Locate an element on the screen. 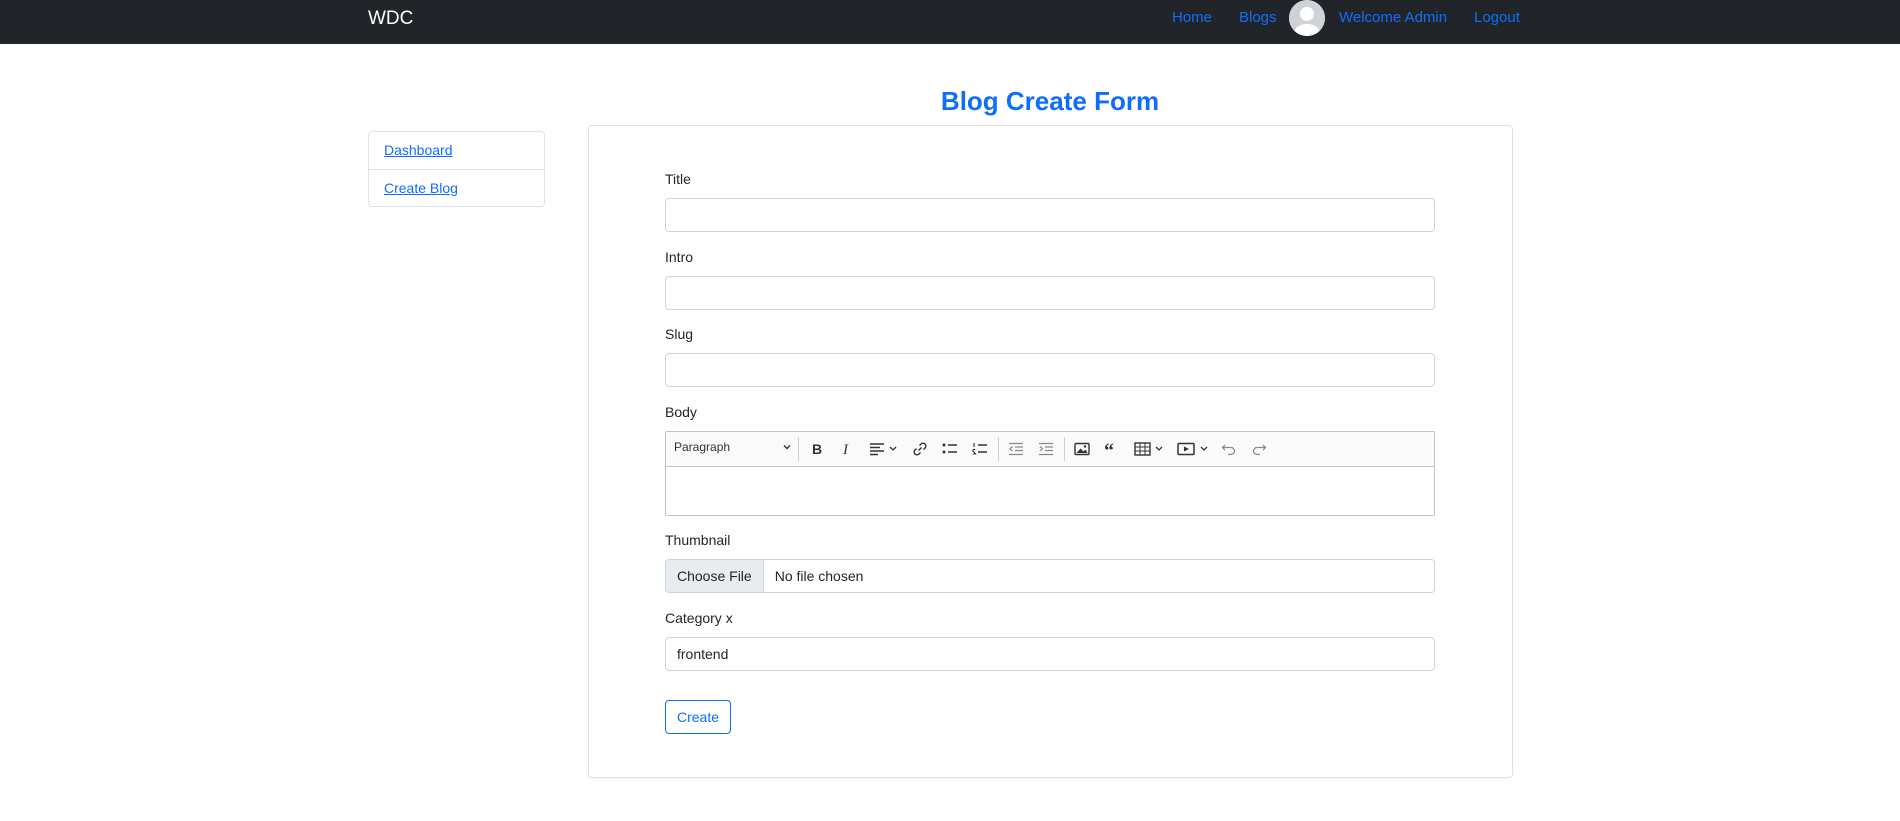 The width and height of the screenshot is (1900, 821). body-rich-text-editor: Paragraph B I “ is located at coordinates (1050, 473).